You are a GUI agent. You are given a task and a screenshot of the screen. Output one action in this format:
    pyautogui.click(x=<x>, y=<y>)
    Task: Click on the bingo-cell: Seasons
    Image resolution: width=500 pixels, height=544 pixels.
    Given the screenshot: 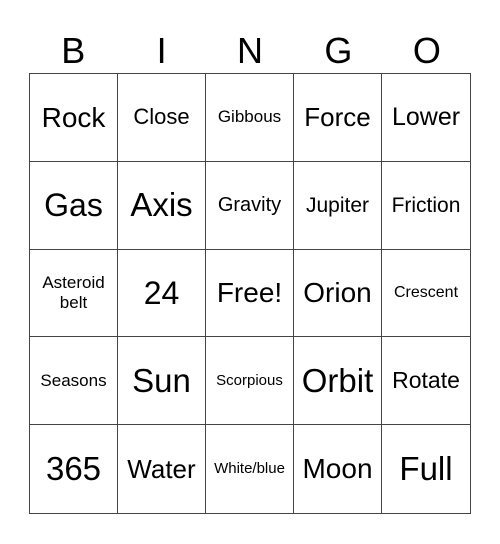 What is the action you would take?
    pyautogui.click(x=74, y=381)
    